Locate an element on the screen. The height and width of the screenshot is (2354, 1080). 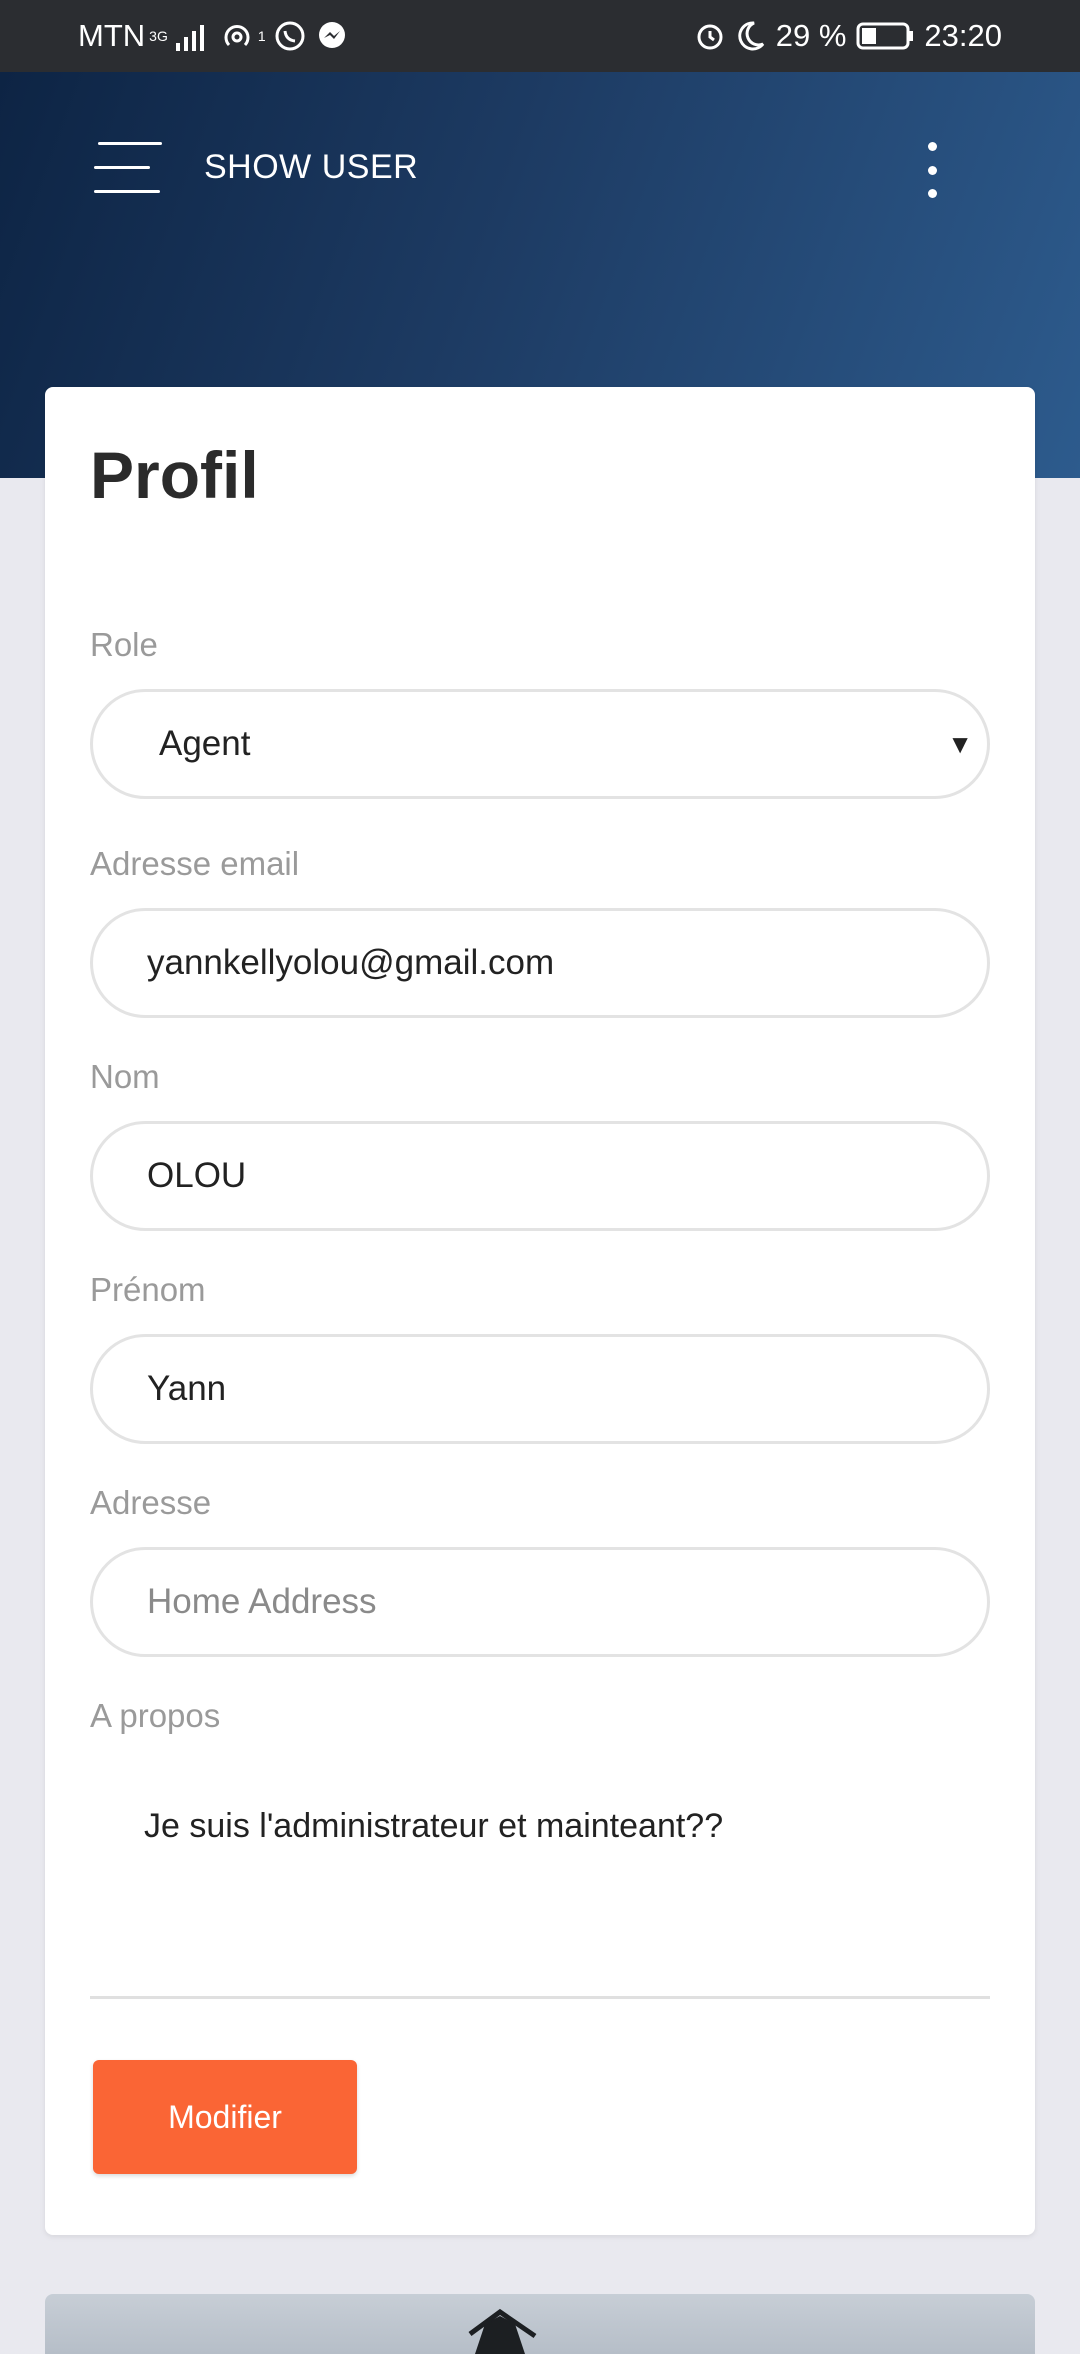
dropdown-caret-icon: ▼ is located at coordinates (960, 743).